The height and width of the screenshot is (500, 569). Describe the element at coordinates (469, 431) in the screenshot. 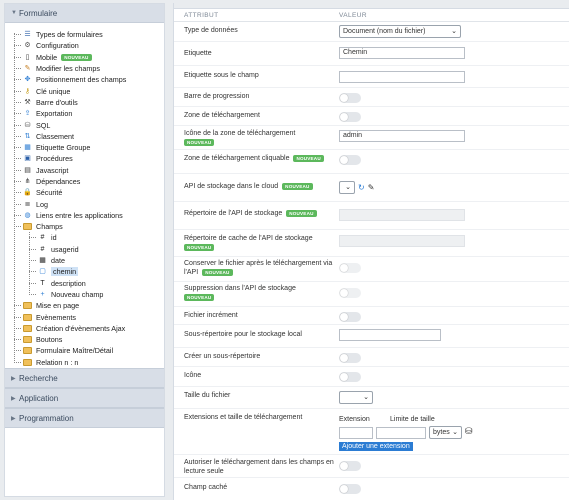

I see `database-icon: ⛁` at that location.